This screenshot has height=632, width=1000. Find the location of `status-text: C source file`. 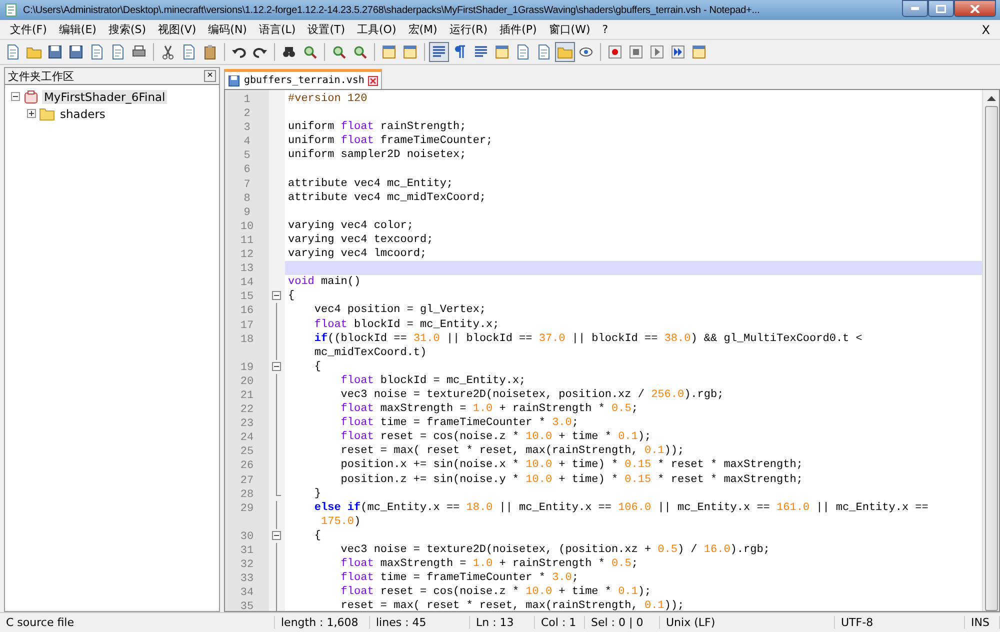

status-text: C source file is located at coordinates (137, 622).